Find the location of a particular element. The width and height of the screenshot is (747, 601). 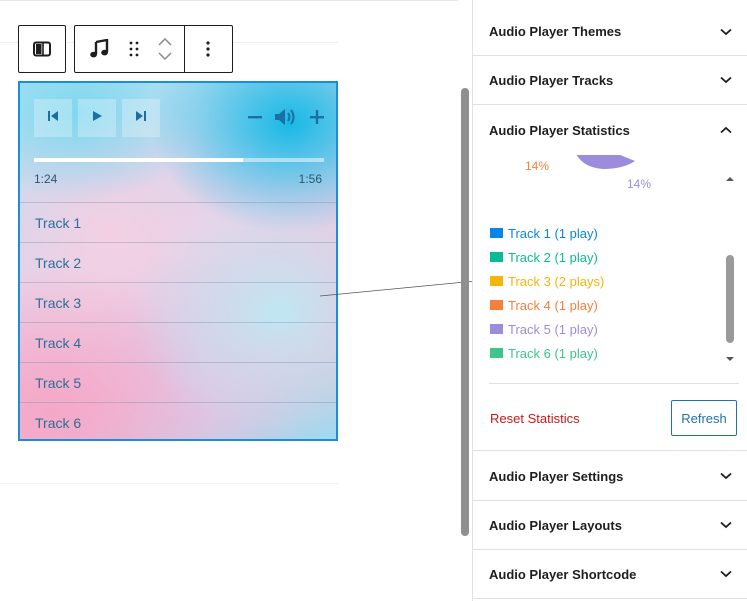

progress-bar is located at coordinates (179, 160).